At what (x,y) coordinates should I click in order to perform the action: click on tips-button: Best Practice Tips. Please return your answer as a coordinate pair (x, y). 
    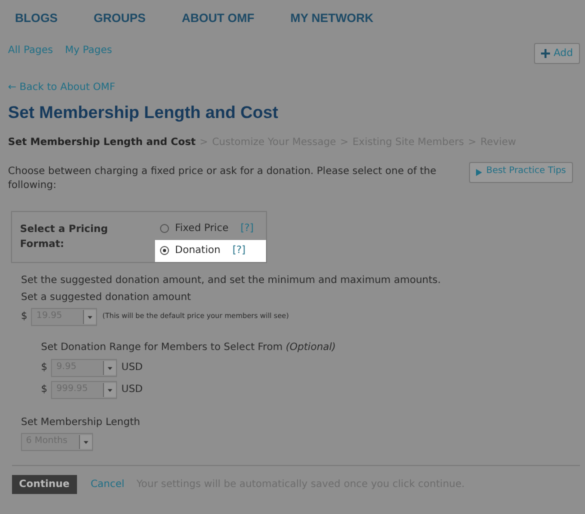
    Looking at the image, I should click on (521, 172).